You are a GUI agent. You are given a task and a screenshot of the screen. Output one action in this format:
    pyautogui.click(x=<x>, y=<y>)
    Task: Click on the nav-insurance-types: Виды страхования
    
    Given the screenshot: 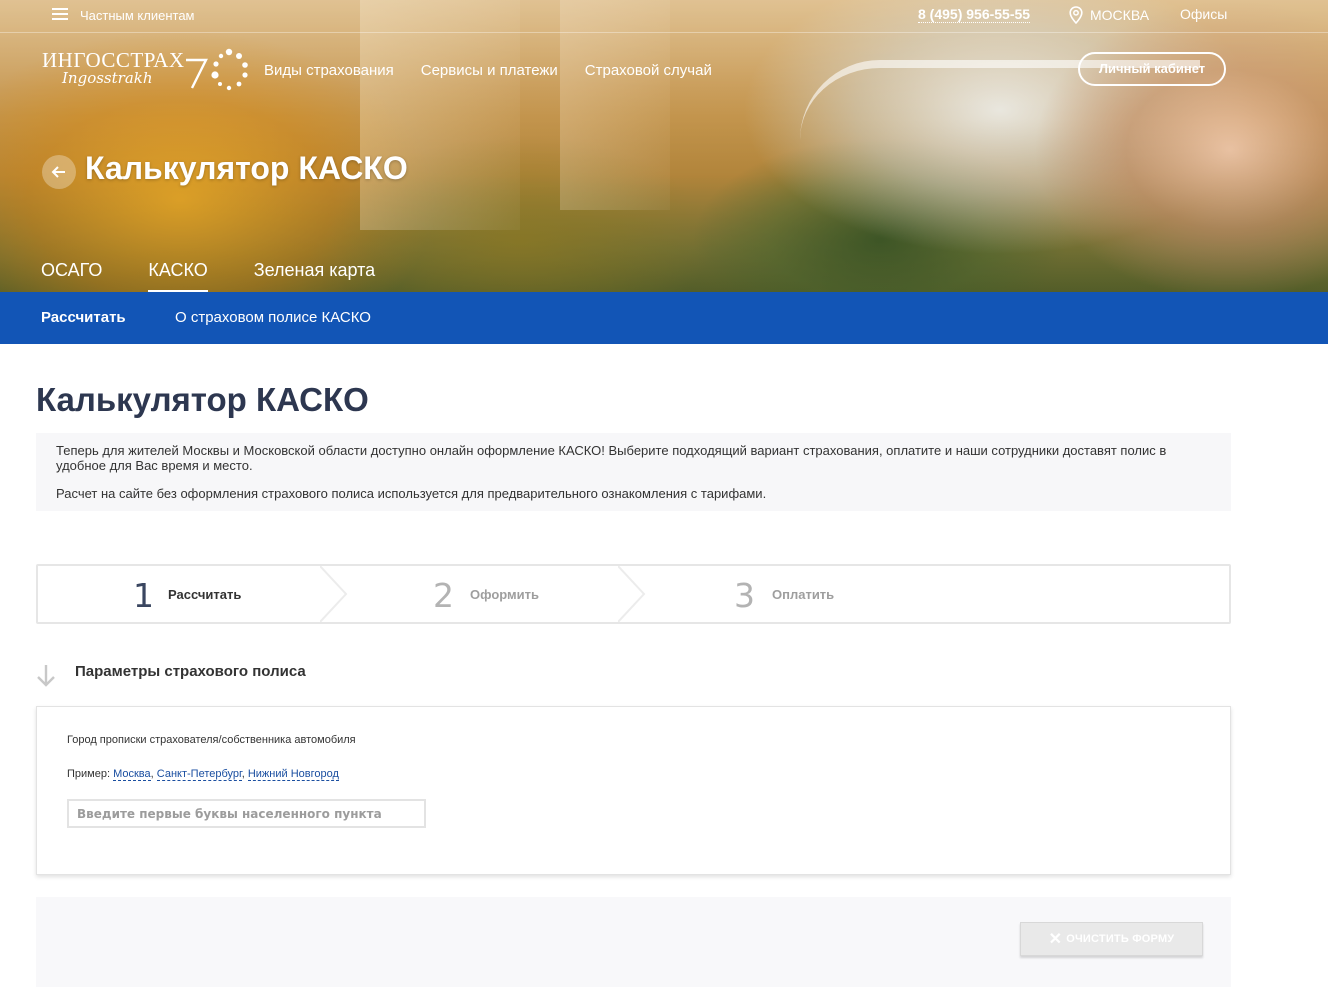 What is the action you would take?
    pyautogui.click(x=329, y=70)
    